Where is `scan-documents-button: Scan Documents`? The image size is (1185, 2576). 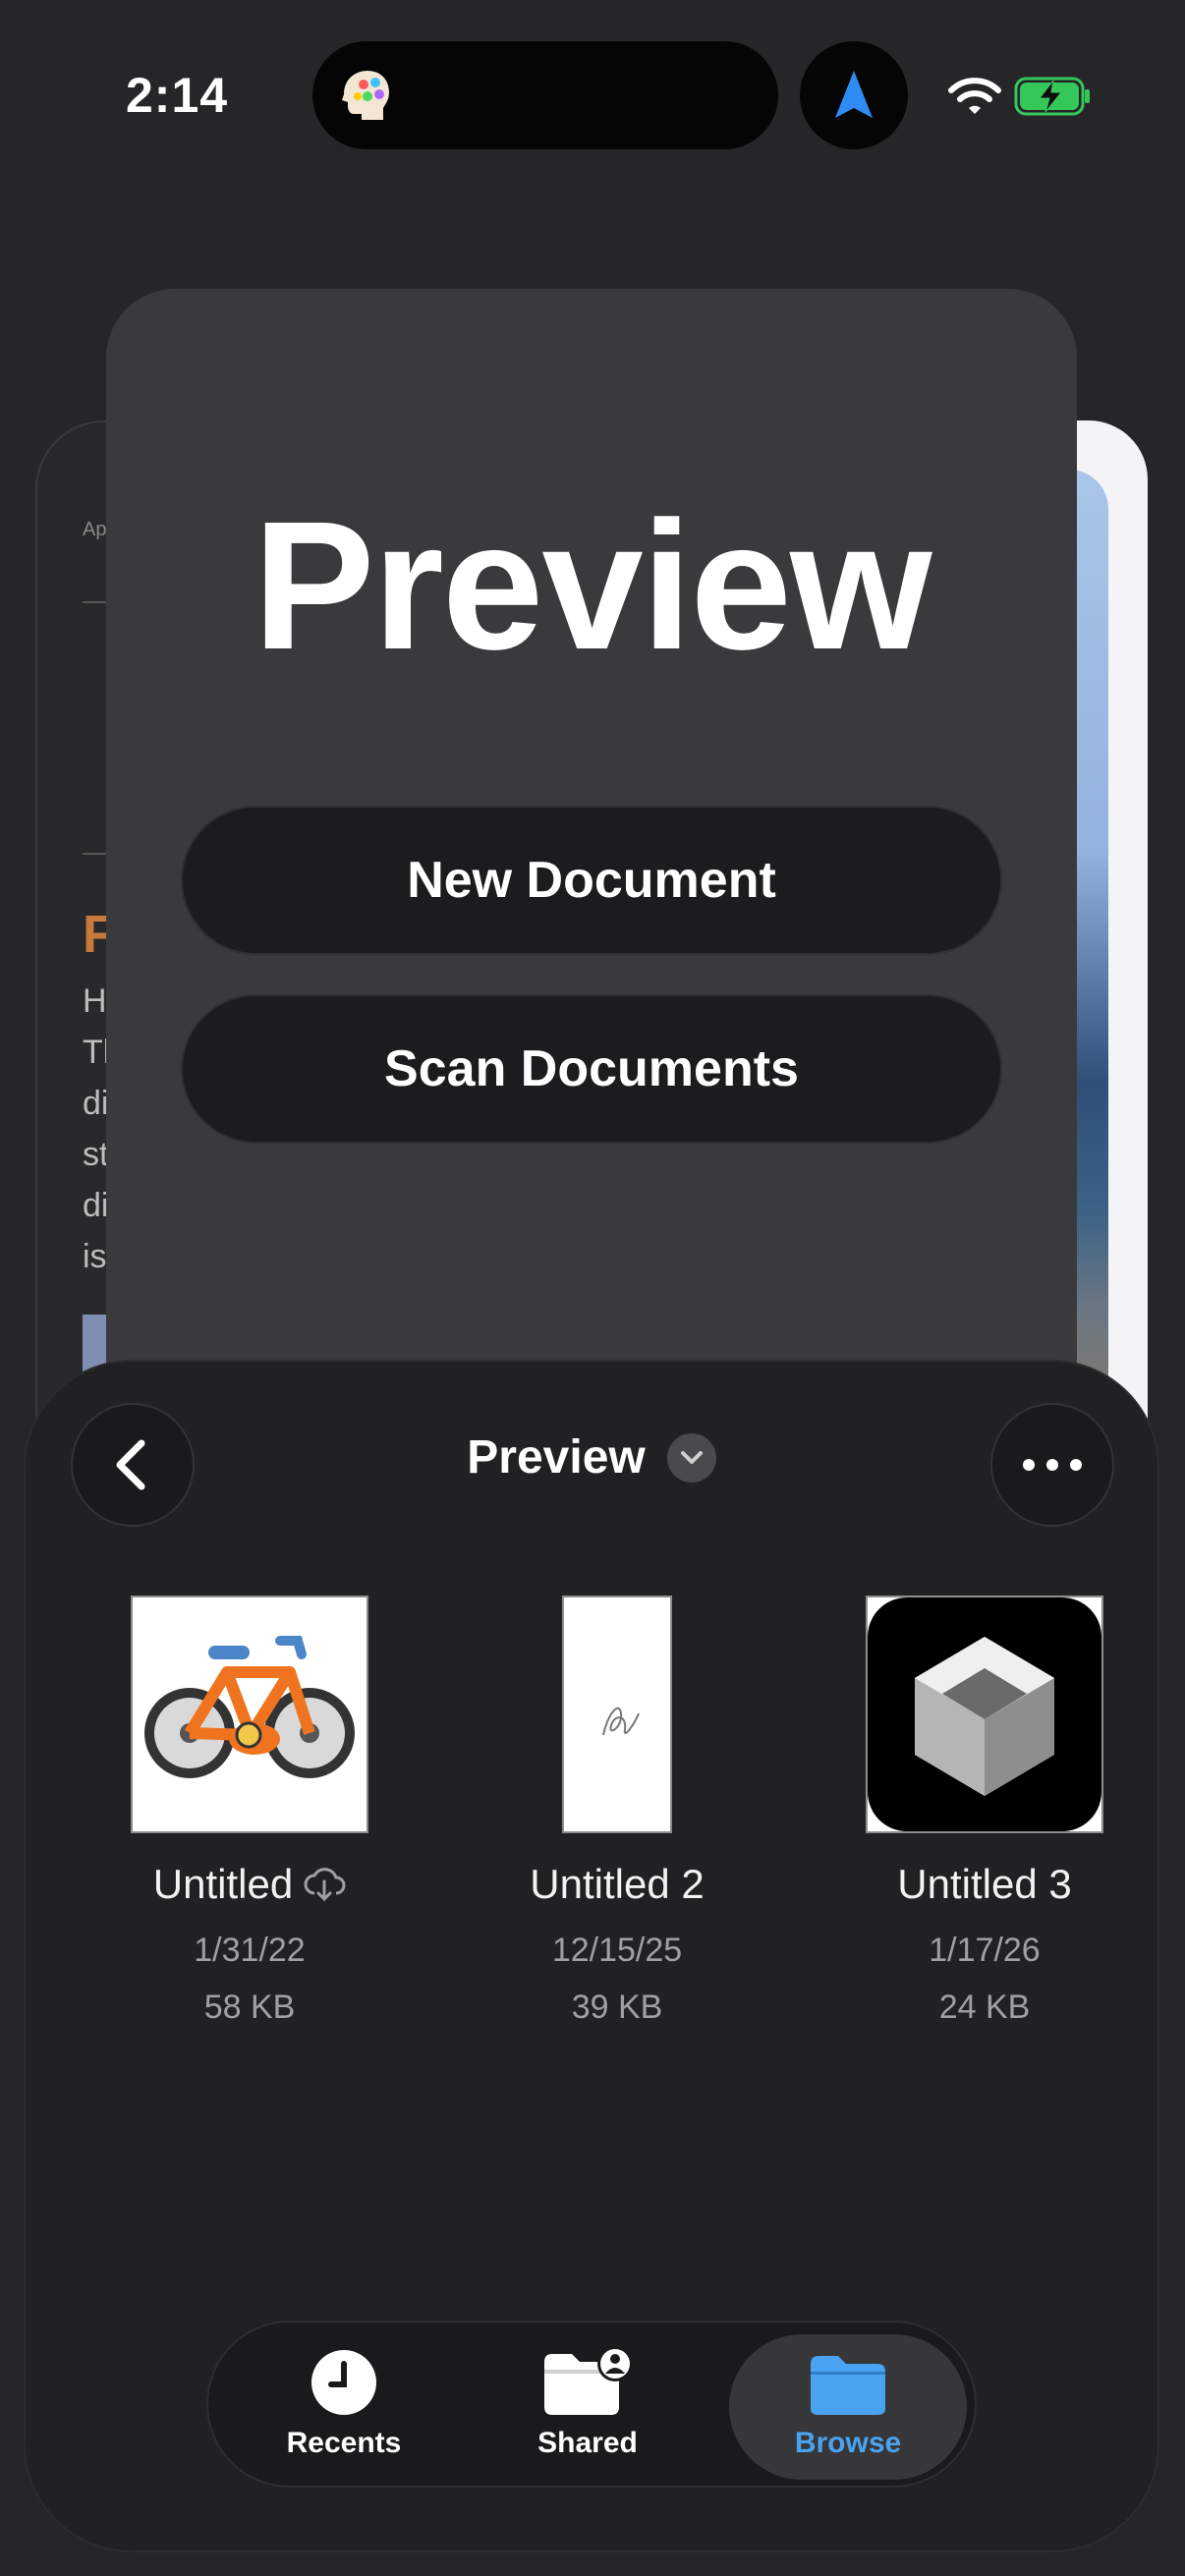 scan-documents-button: Scan Documents is located at coordinates (592, 1069).